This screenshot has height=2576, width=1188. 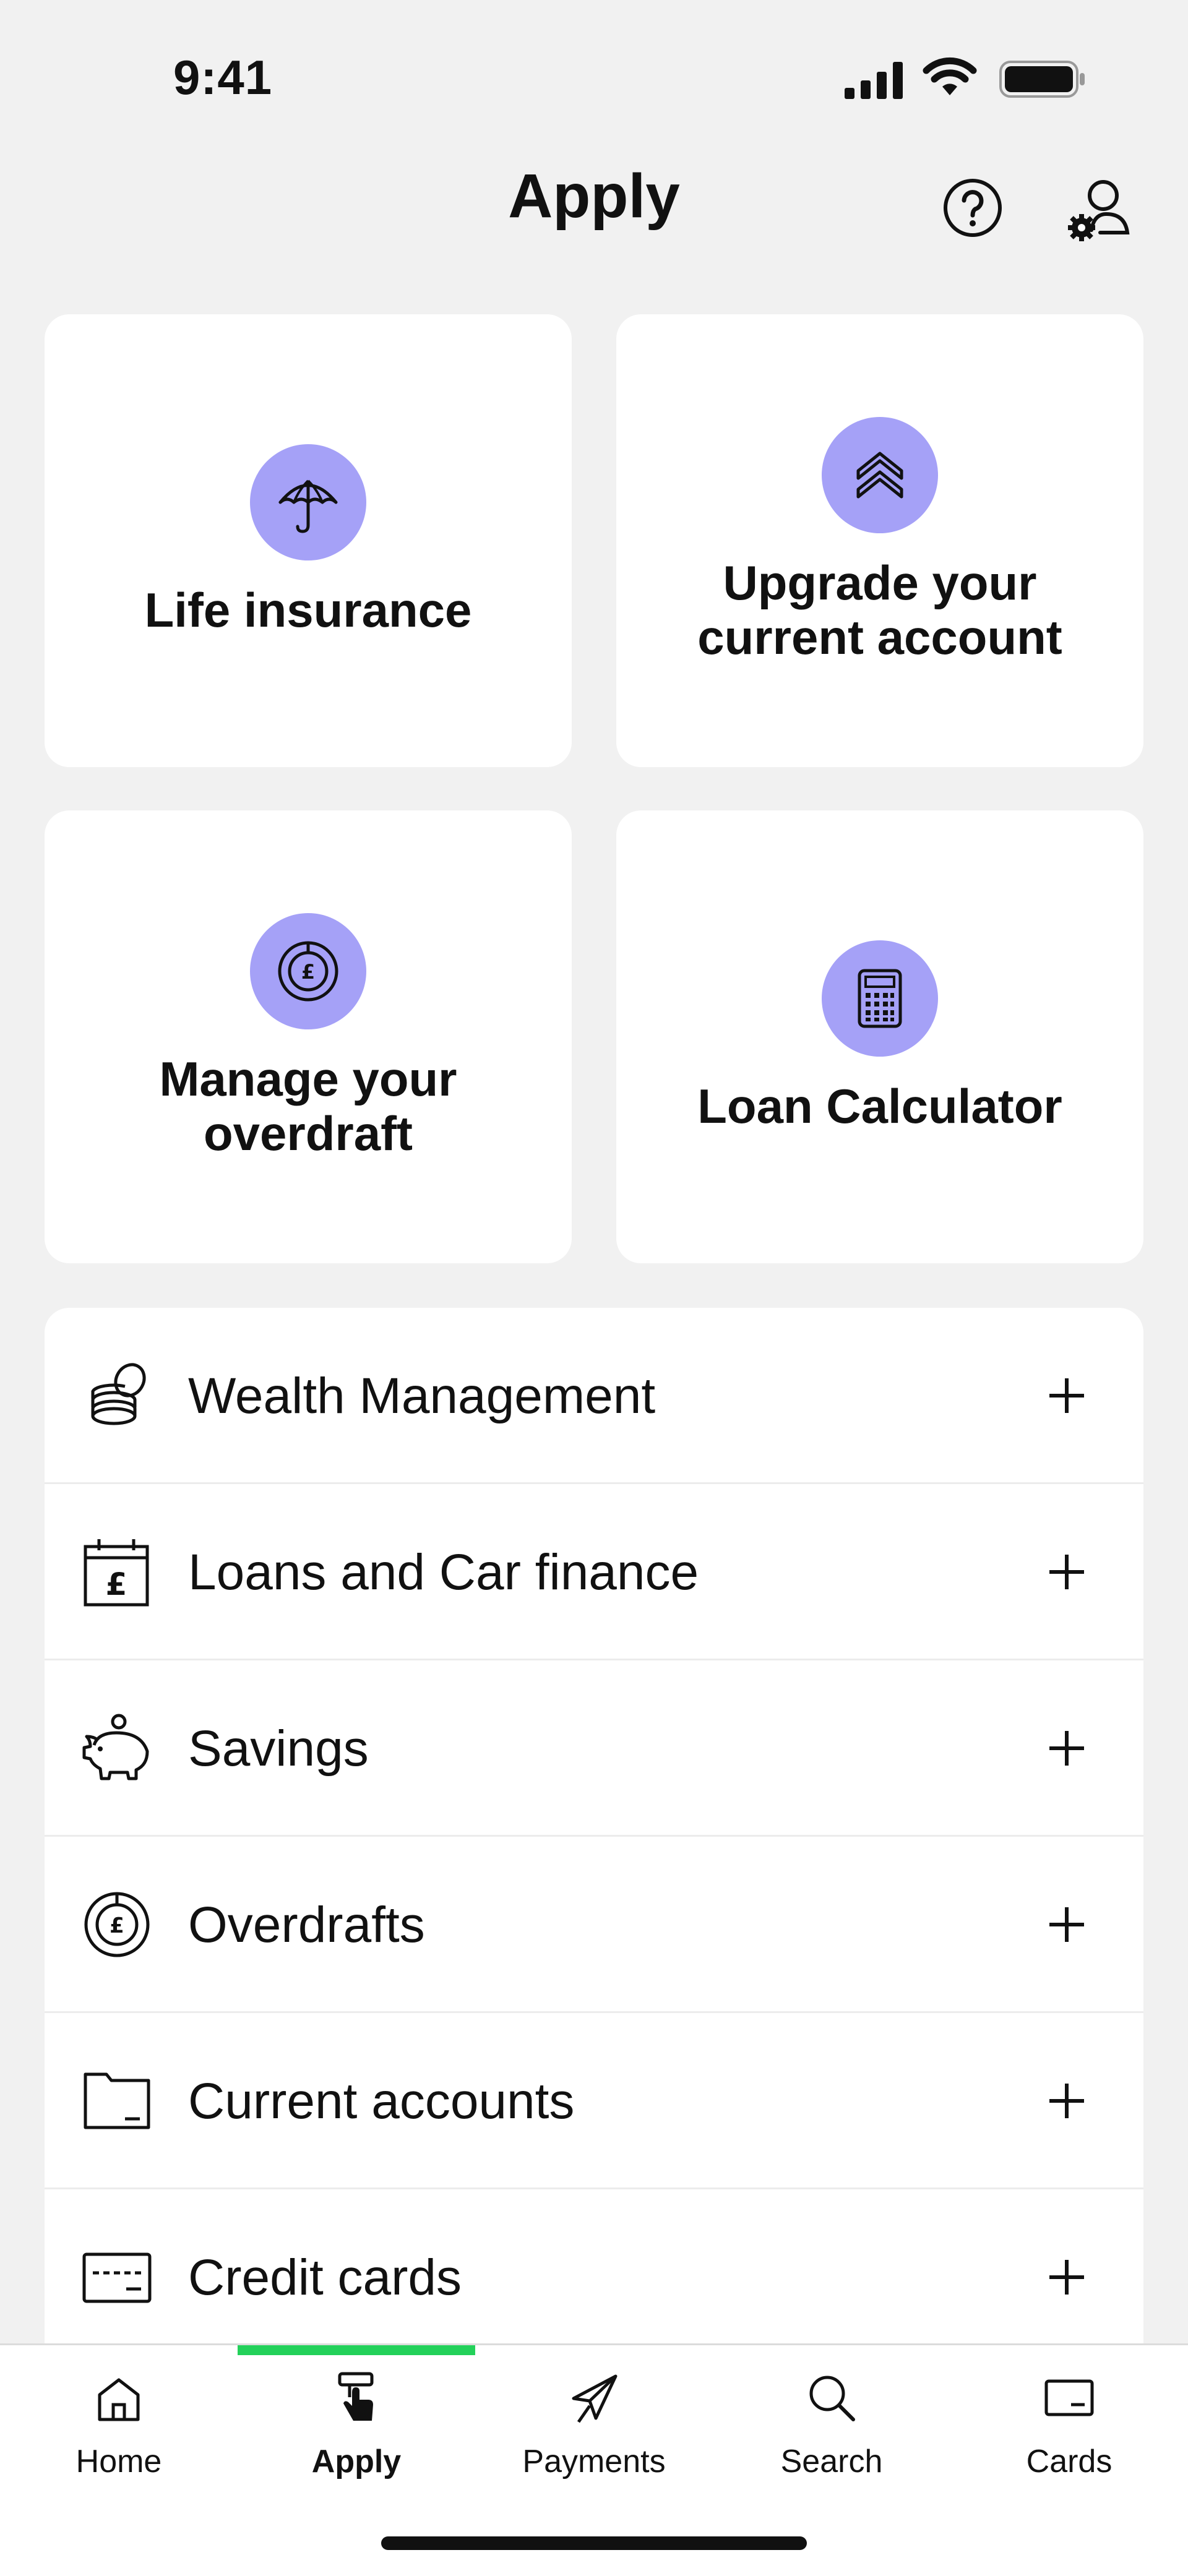 I want to click on folder-icon, so click(x=117, y=2100).